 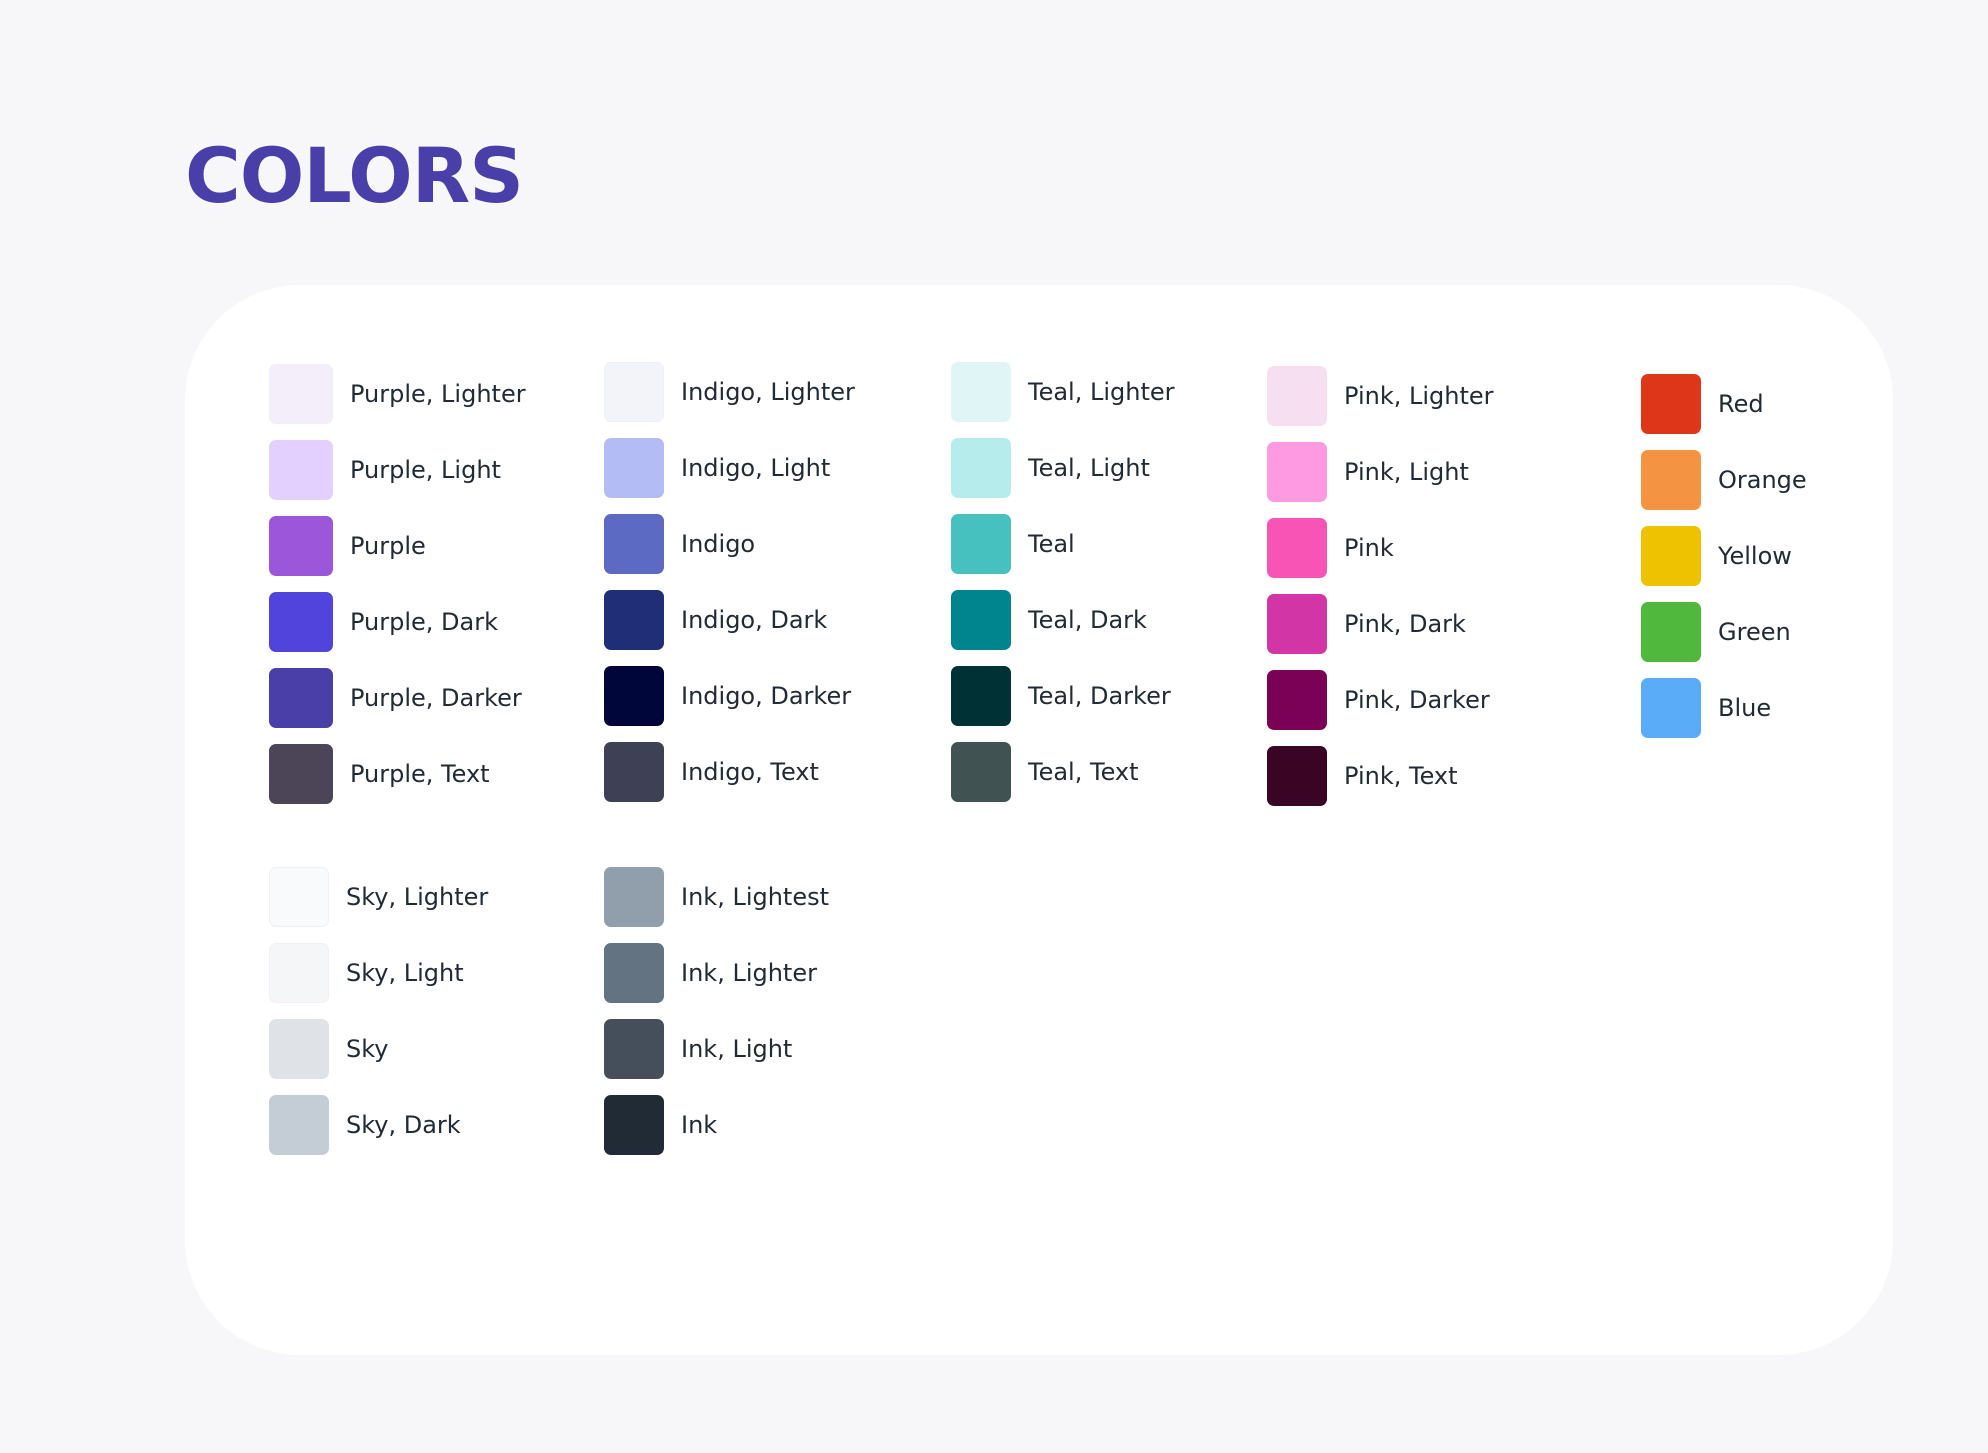 What do you see at coordinates (737, 1049) in the screenshot?
I see `color-swatch-label: Ink, Light` at bounding box center [737, 1049].